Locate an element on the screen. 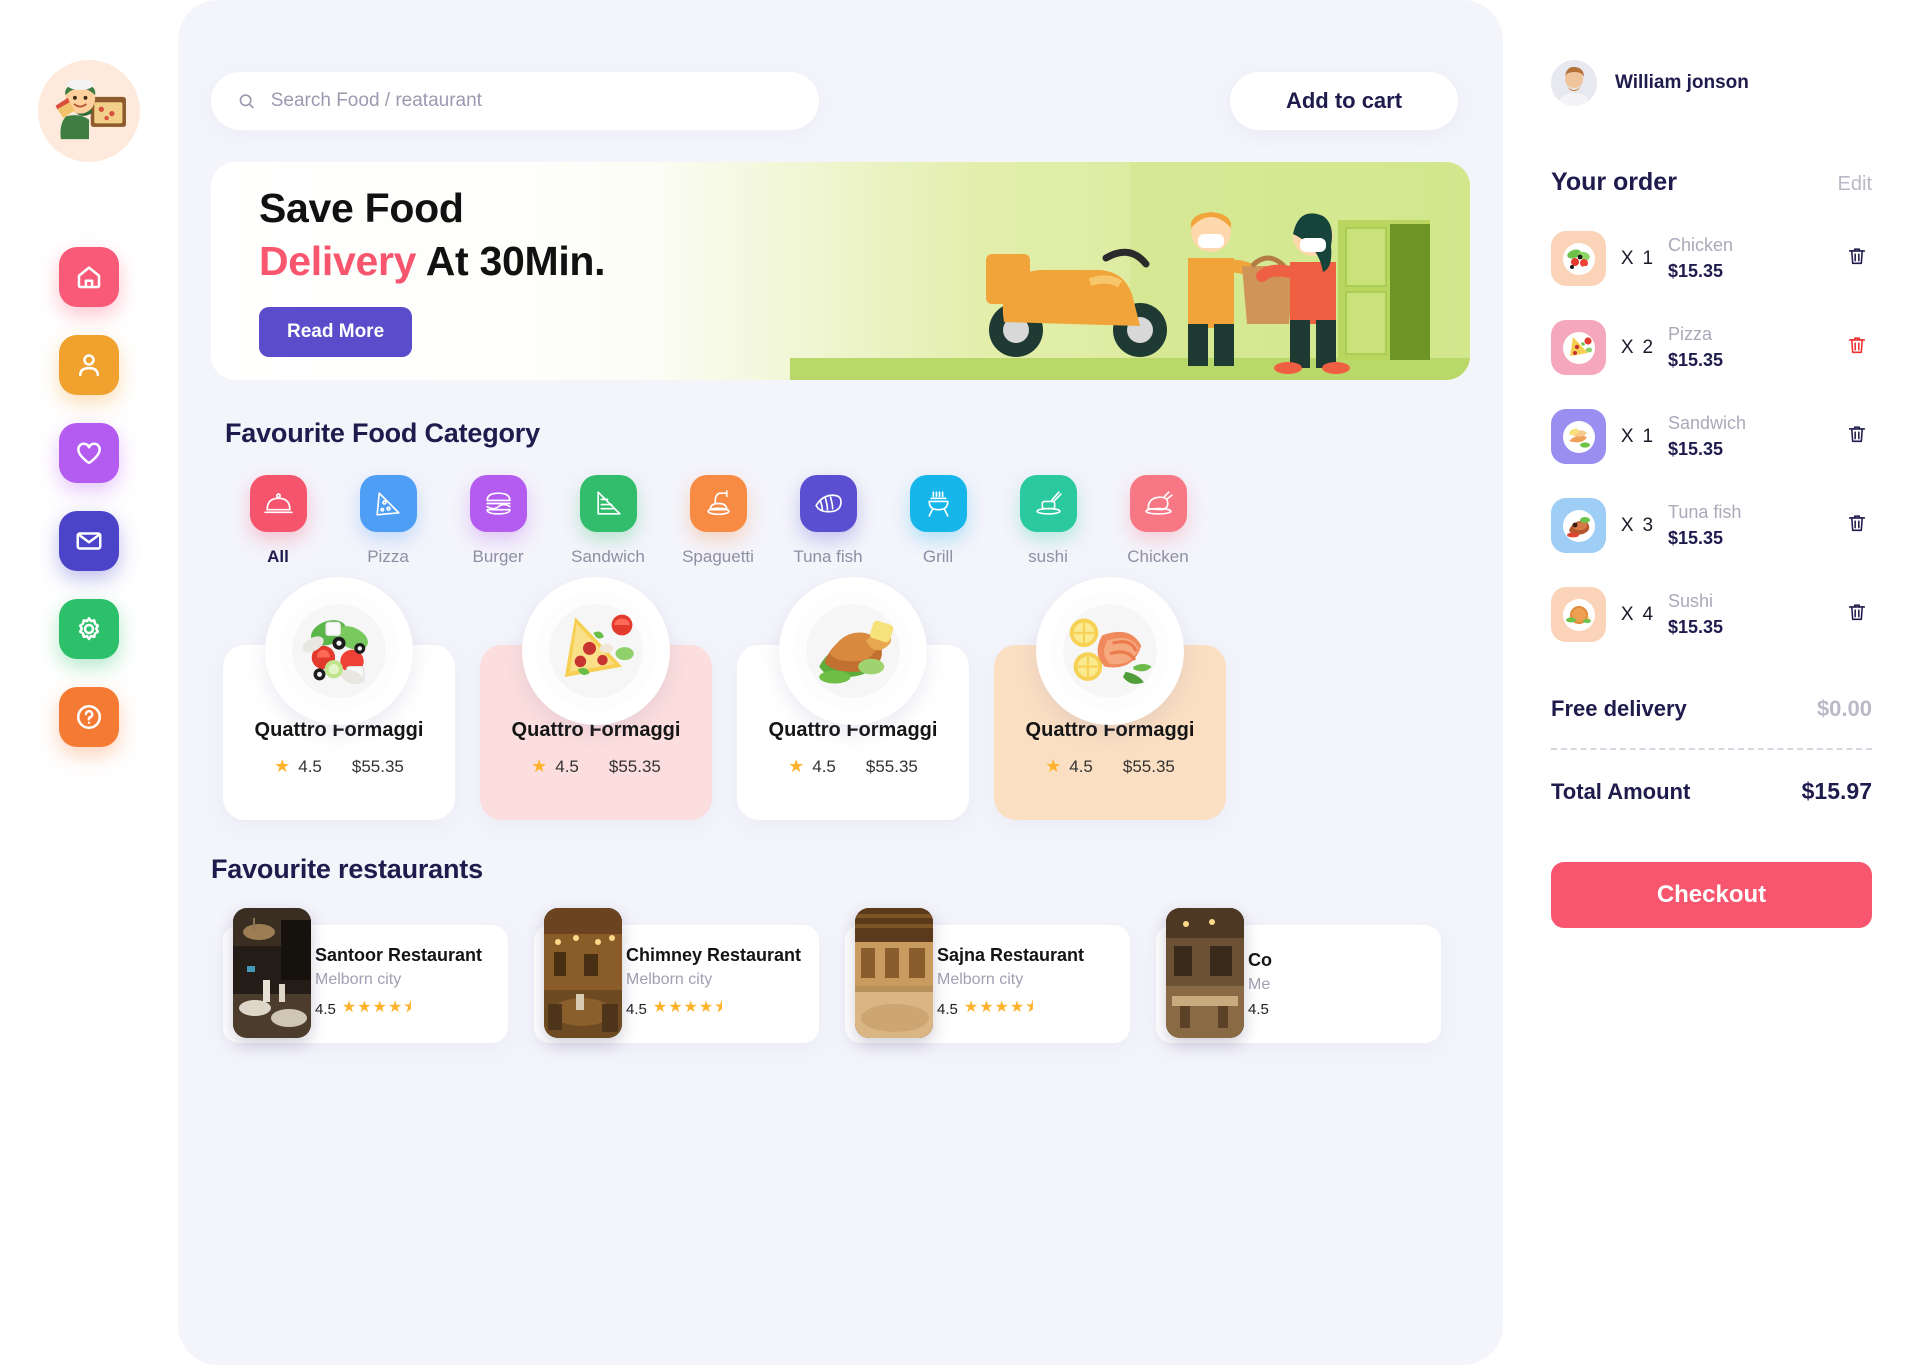  food-plate is located at coordinates (1110, 651).